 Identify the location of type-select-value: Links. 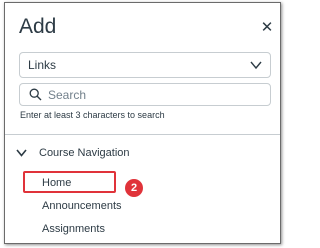
(42, 65).